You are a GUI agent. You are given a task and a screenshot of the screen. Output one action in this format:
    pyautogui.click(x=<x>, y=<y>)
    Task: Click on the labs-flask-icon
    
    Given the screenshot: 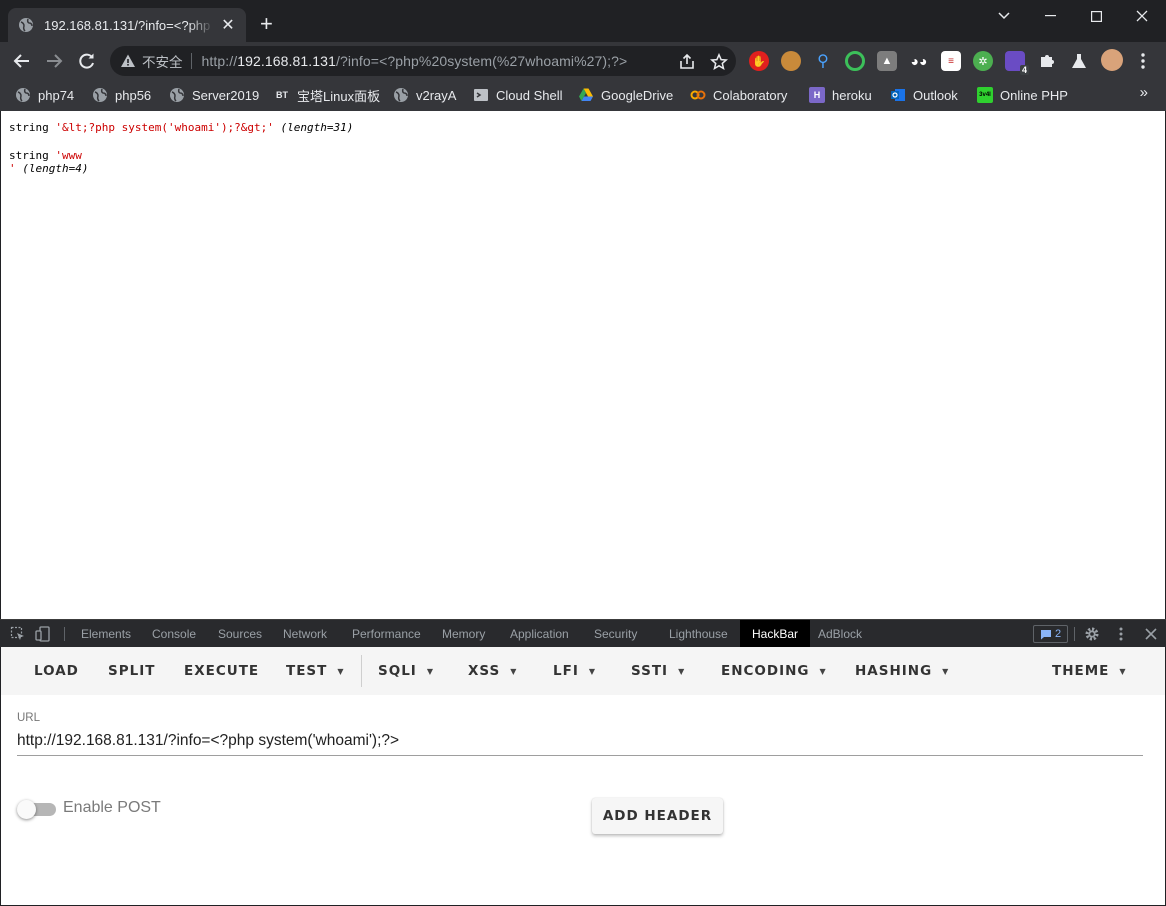 What is the action you would take?
    pyautogui.click(x=1079, y=61)
    